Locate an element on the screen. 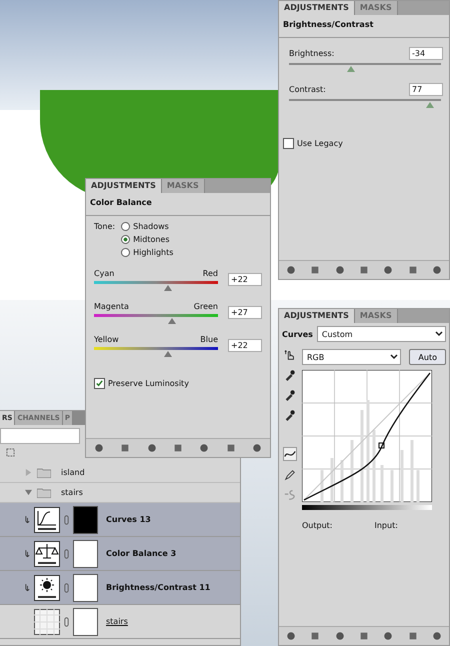 This screenshot has width=450, height=646. scale-icon is located at coordinates (47, 553).